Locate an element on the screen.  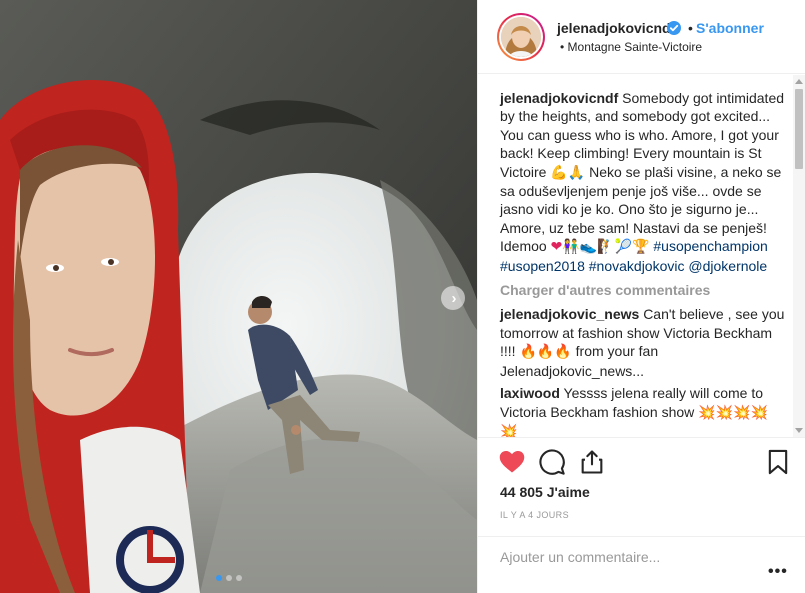
add-comment-bar: ••• is located at coordinates (641, 564).